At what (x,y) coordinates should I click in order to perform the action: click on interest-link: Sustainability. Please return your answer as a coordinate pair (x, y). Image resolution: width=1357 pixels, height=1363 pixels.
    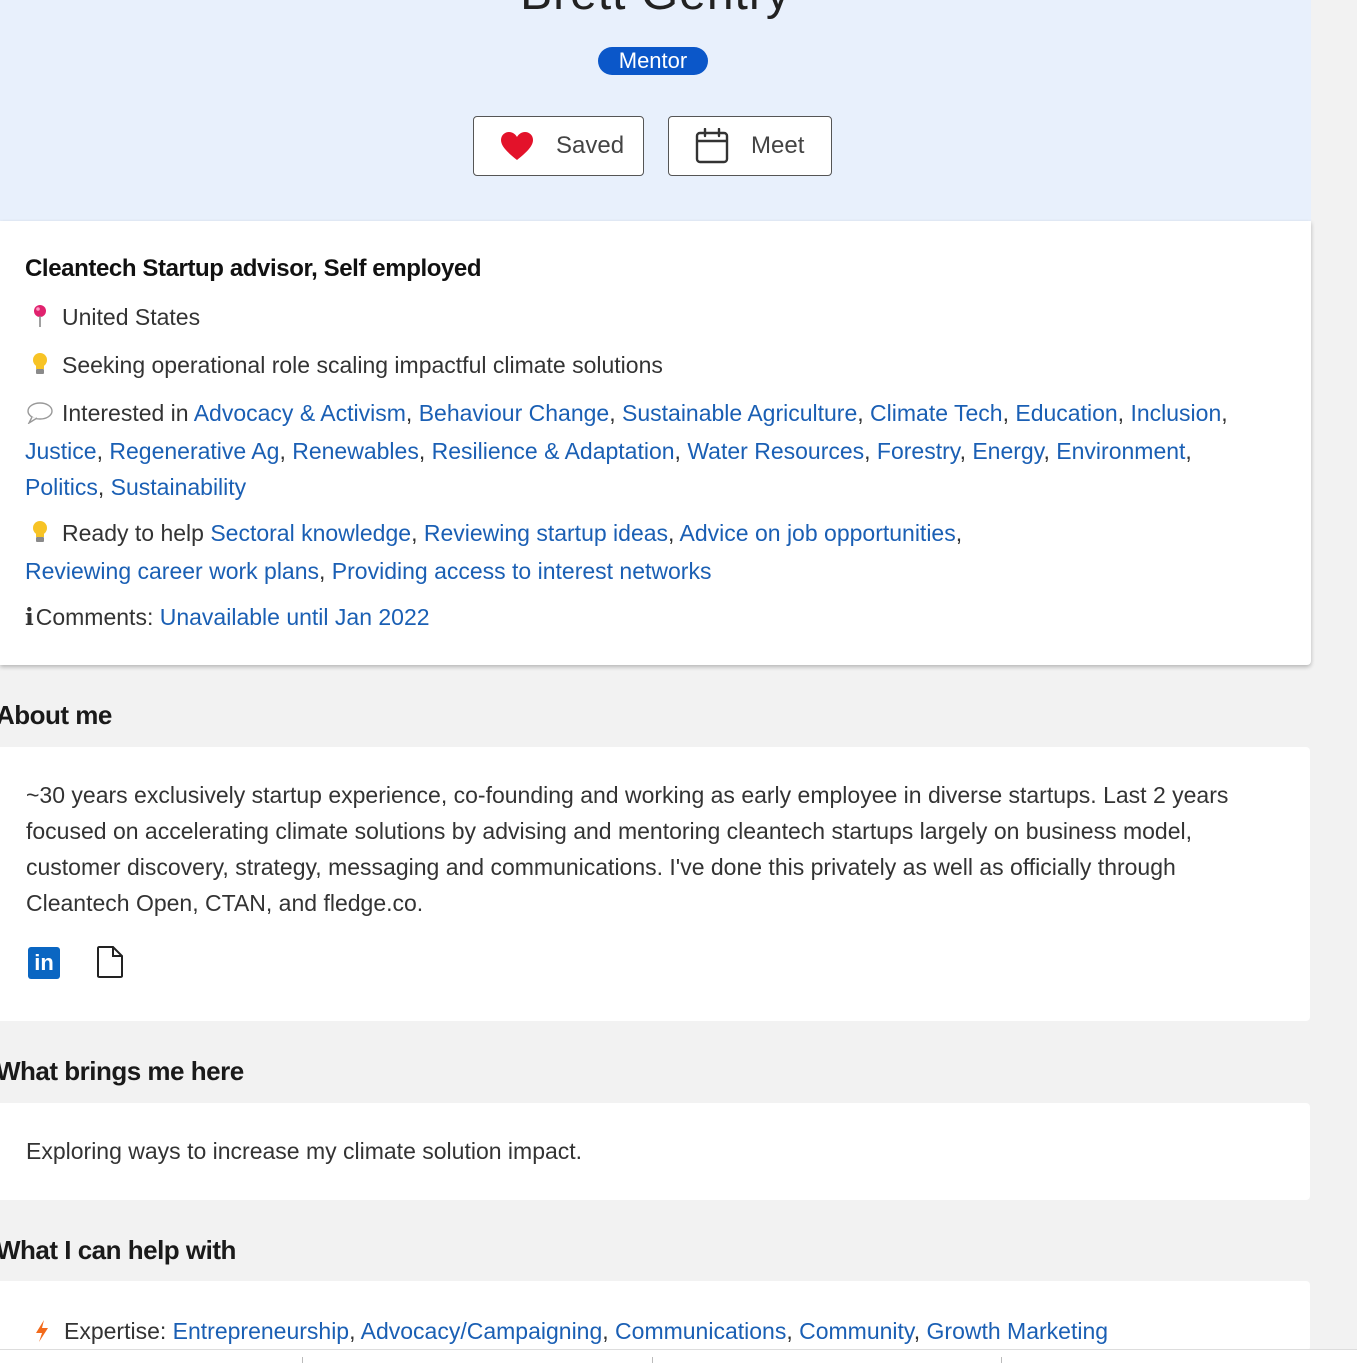
    Looking at the image, I should click on (179, 487).